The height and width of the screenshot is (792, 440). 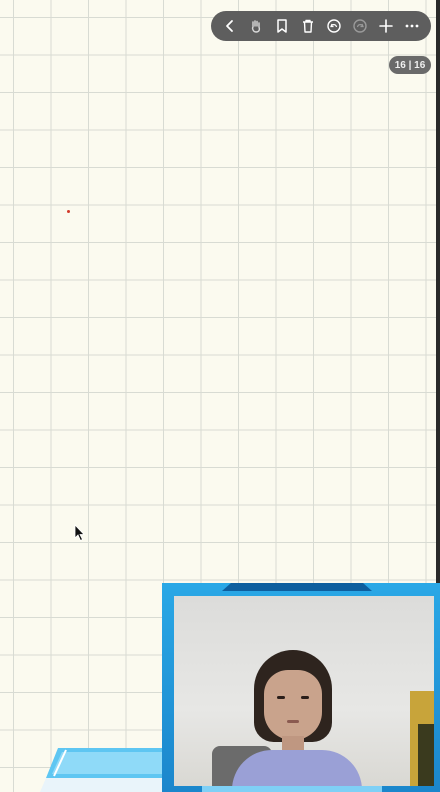 I want to click on redo-icon, so click(x=360, y=26).